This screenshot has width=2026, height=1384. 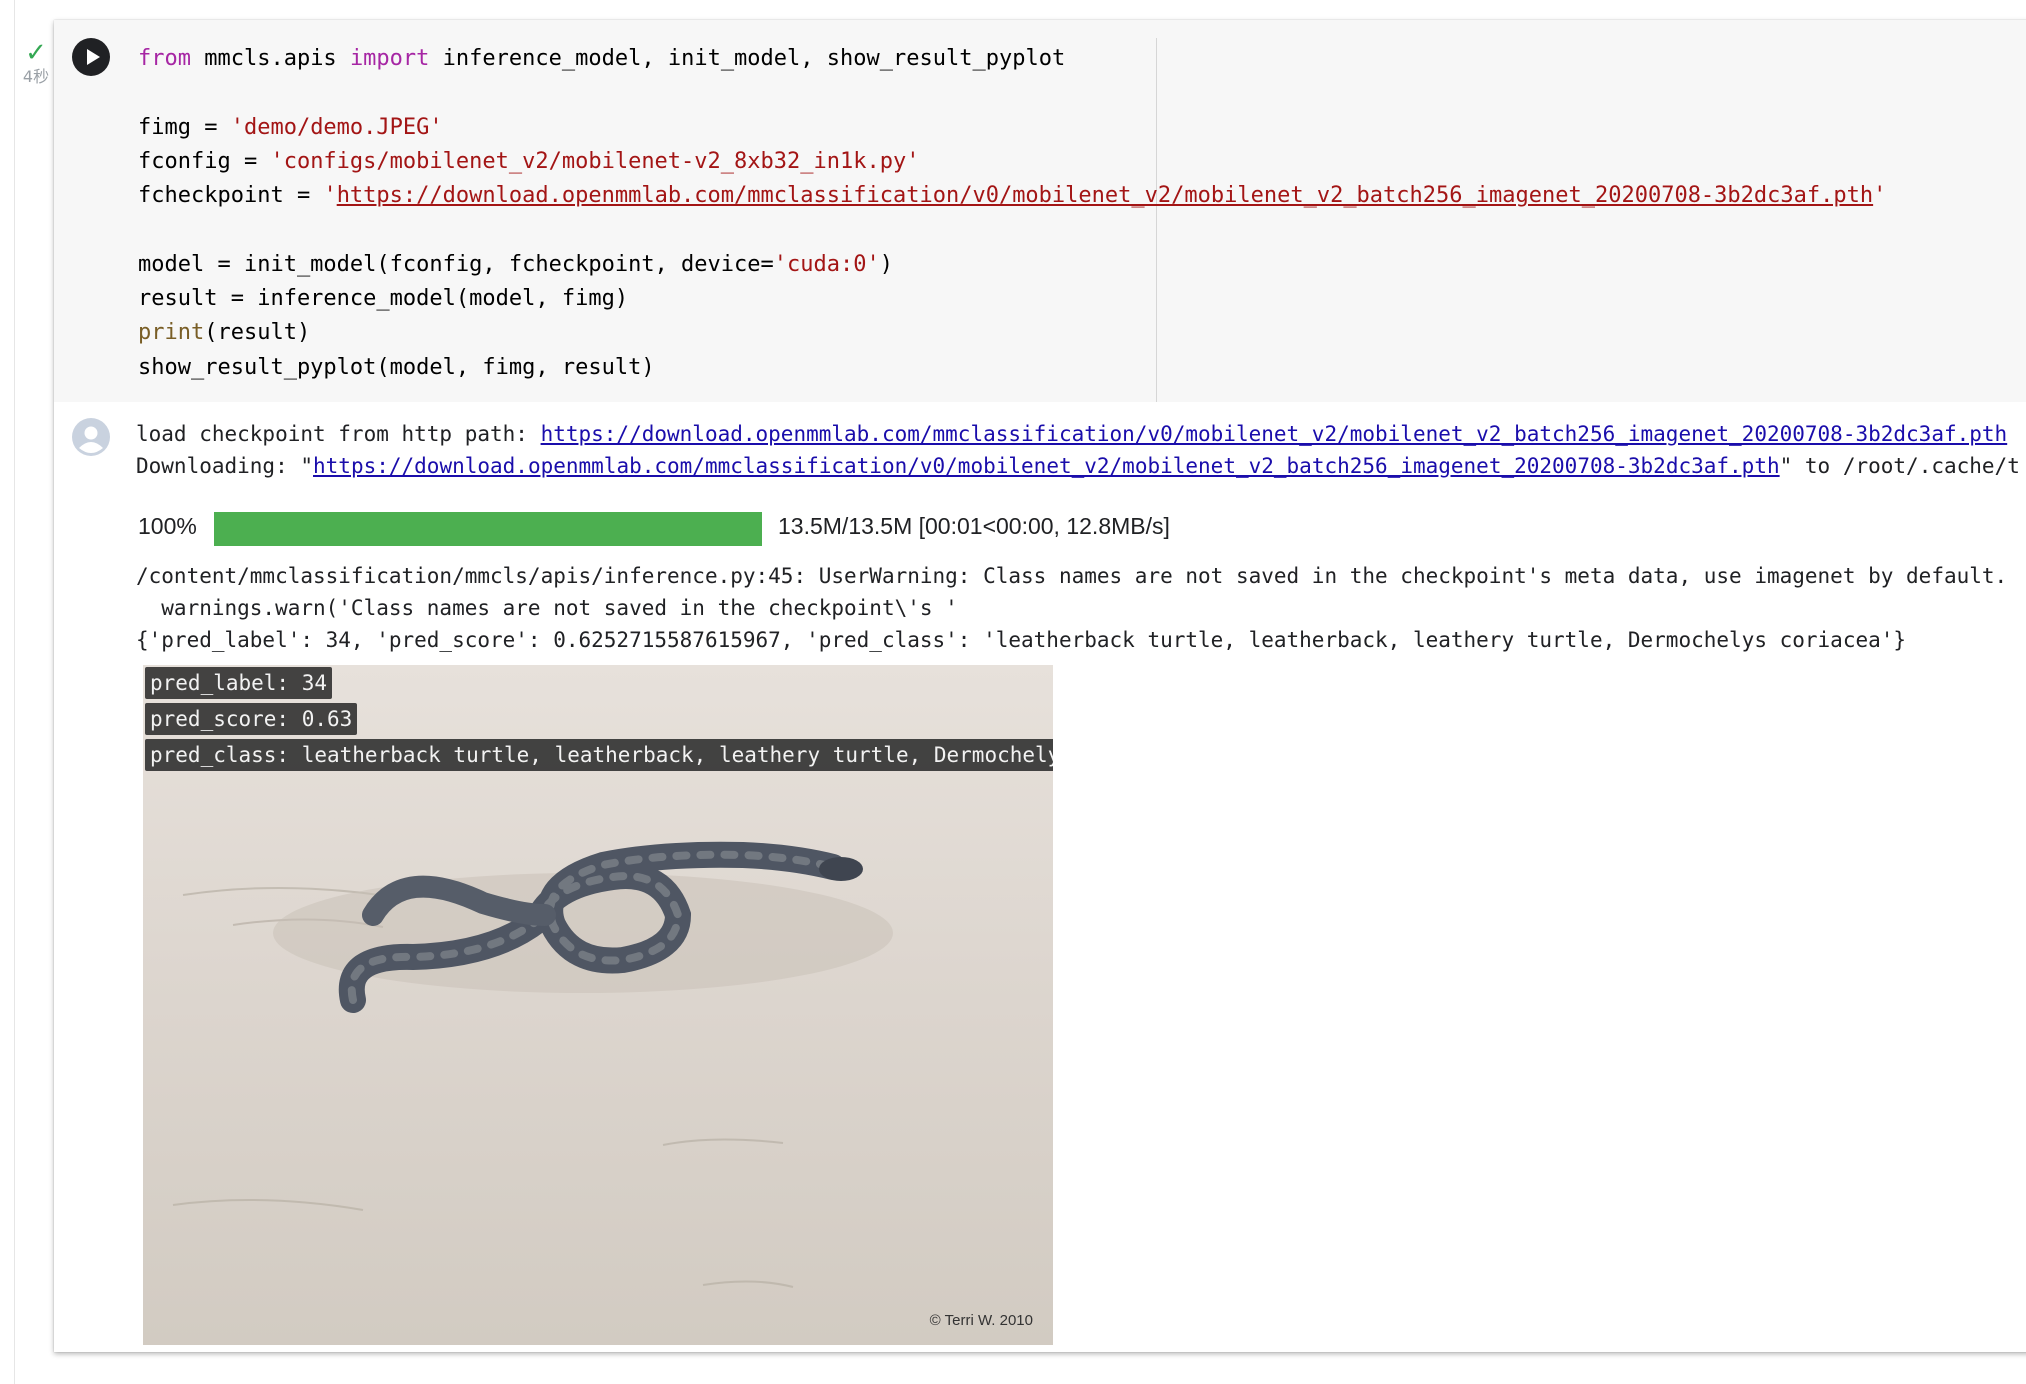 I want to click on progress-bar-fill, so click(x=488, y=529).